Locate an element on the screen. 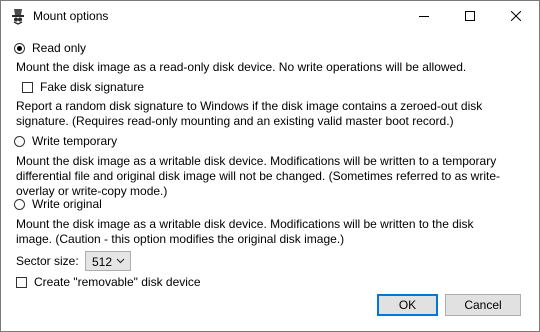 The width and height of the screenshot is (540, 332). chevron-down-icon is located at coordinates (120, 261).